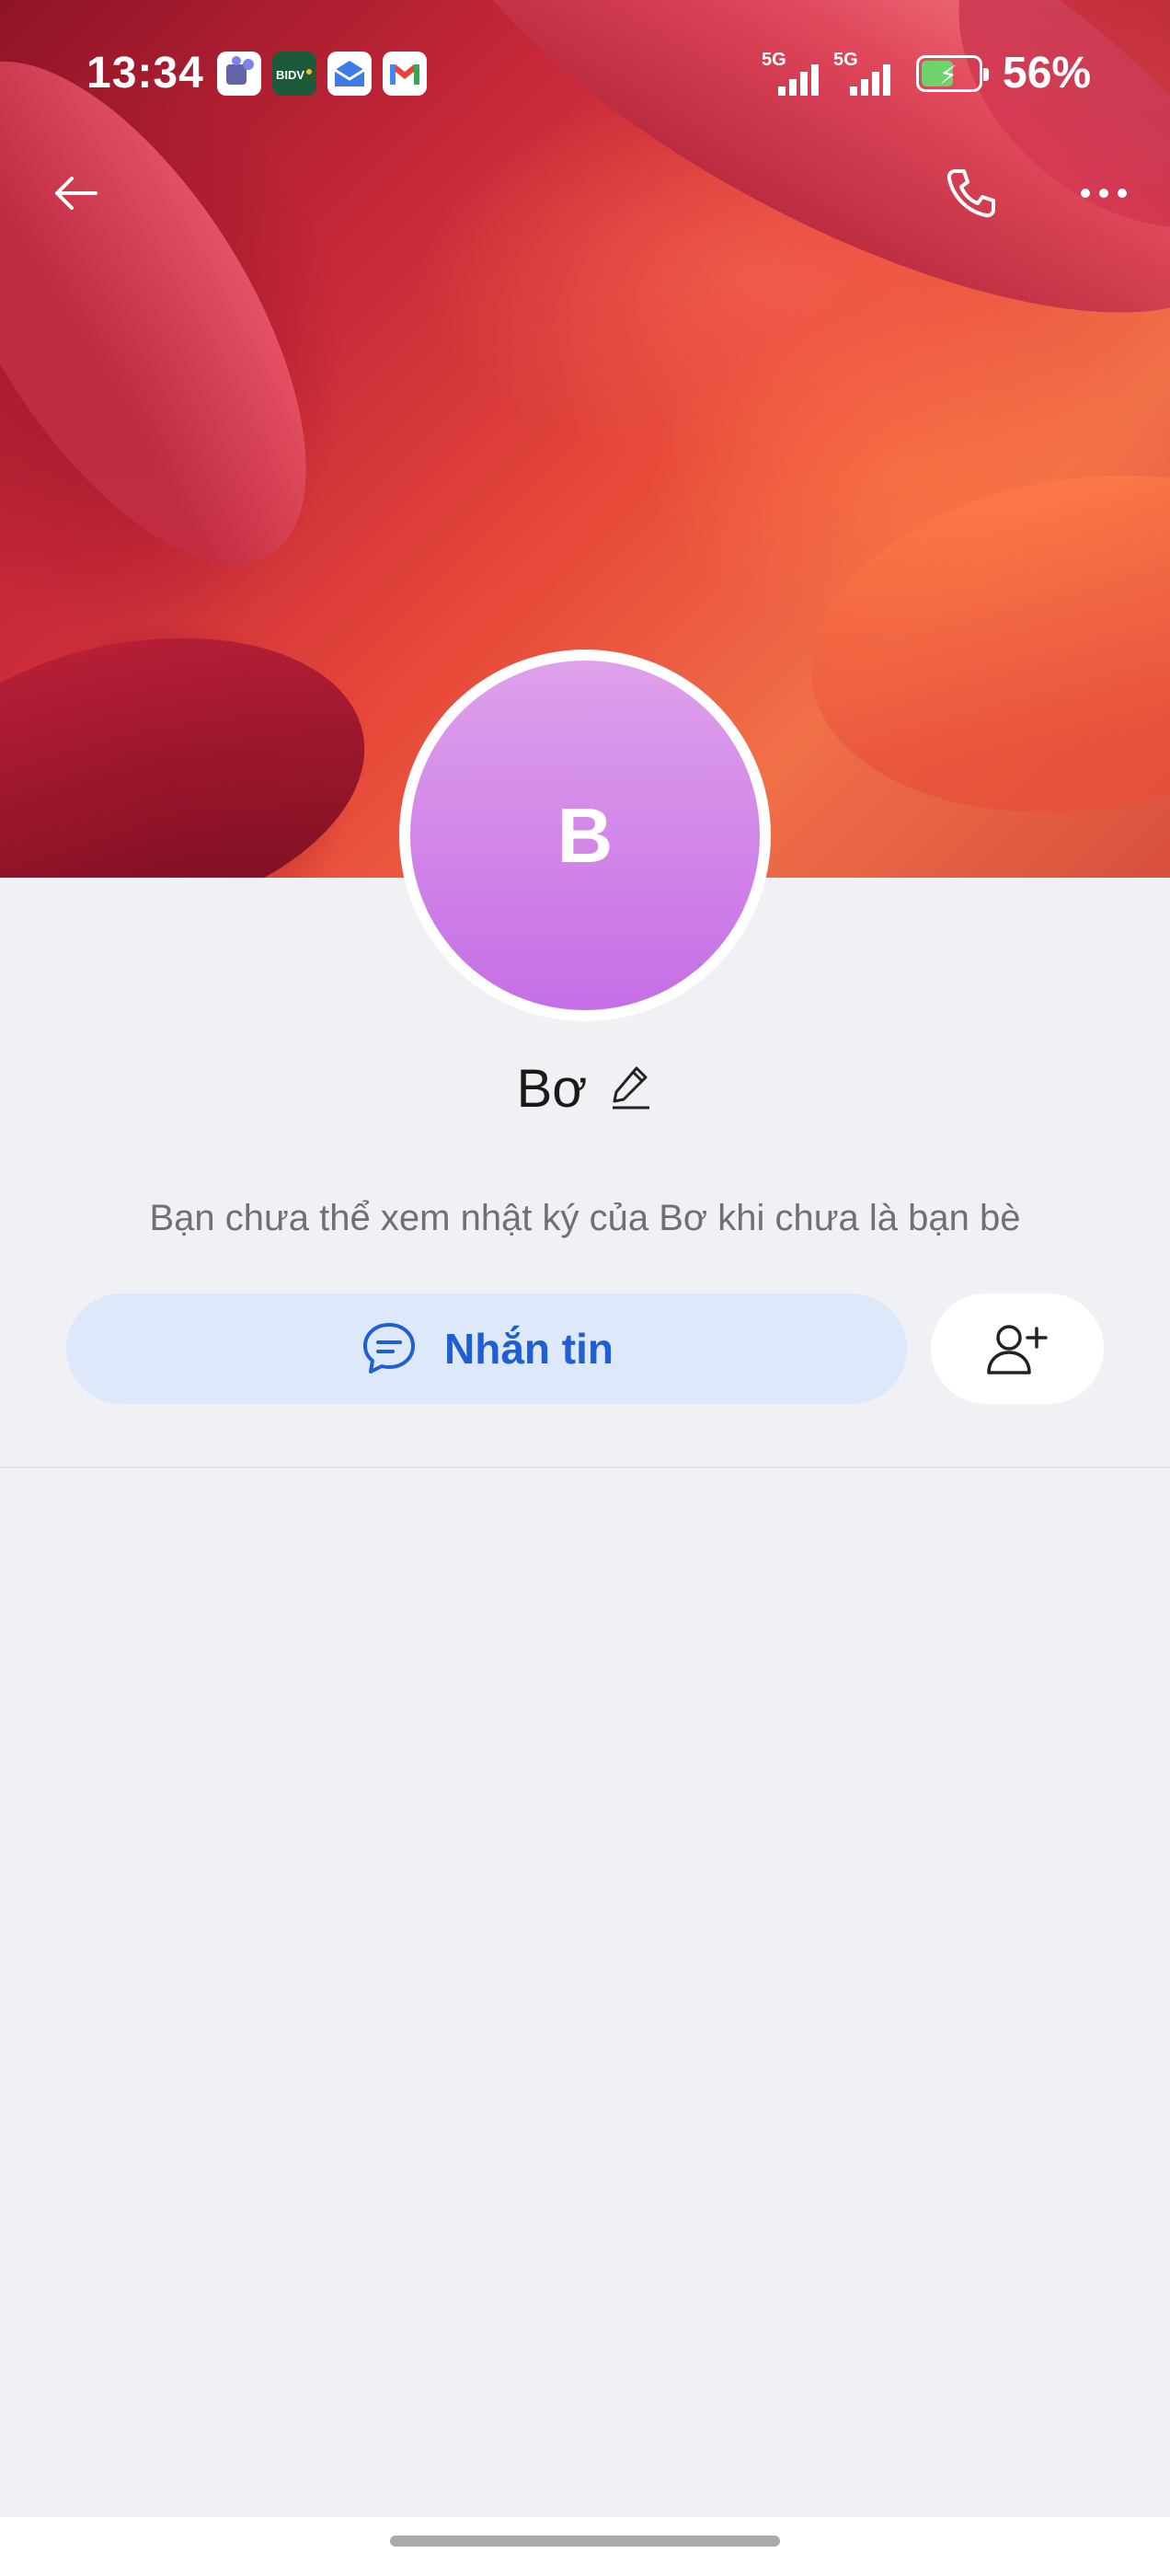 Image resolution: width=1170 pixels, height=2576 pixels. What do you see at coordinates (952, 73) in the screenshot?
I see `battery-icon: ⚡` at bounding box center [952, 73].